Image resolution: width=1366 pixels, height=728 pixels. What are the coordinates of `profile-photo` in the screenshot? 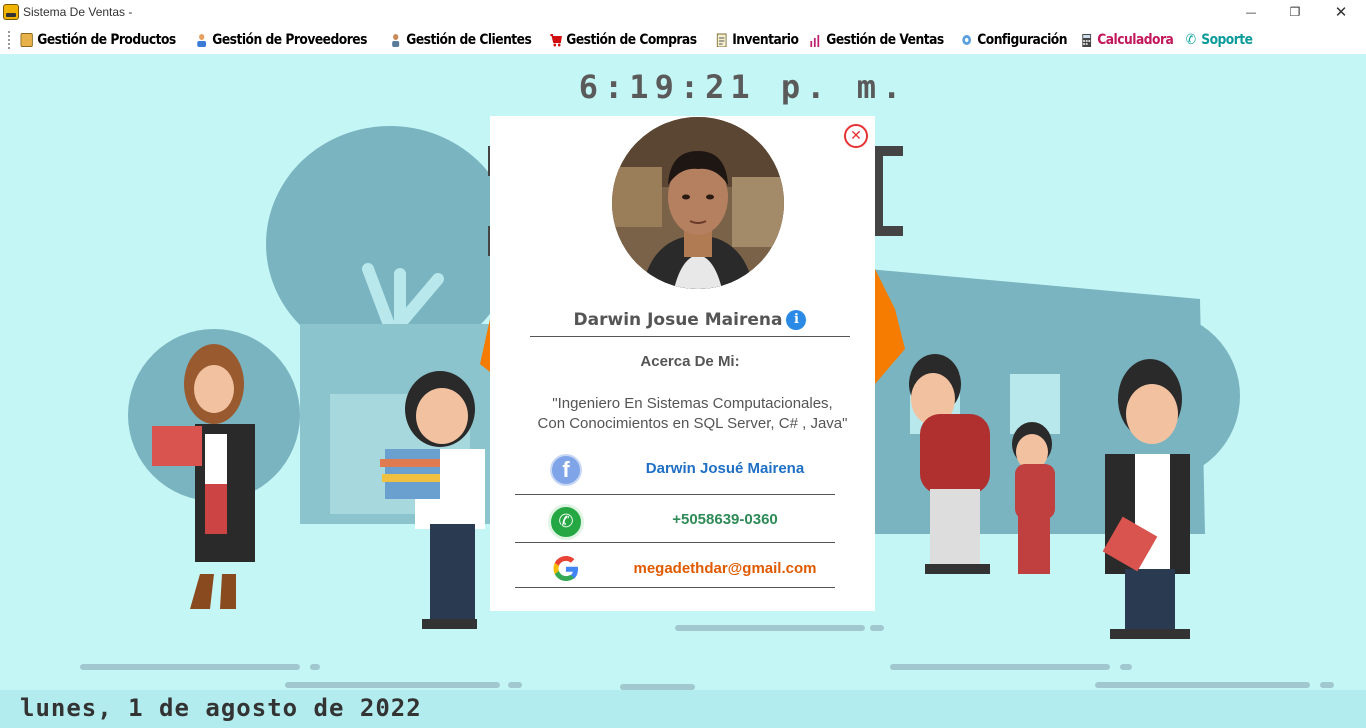 It's located at (698, 203).